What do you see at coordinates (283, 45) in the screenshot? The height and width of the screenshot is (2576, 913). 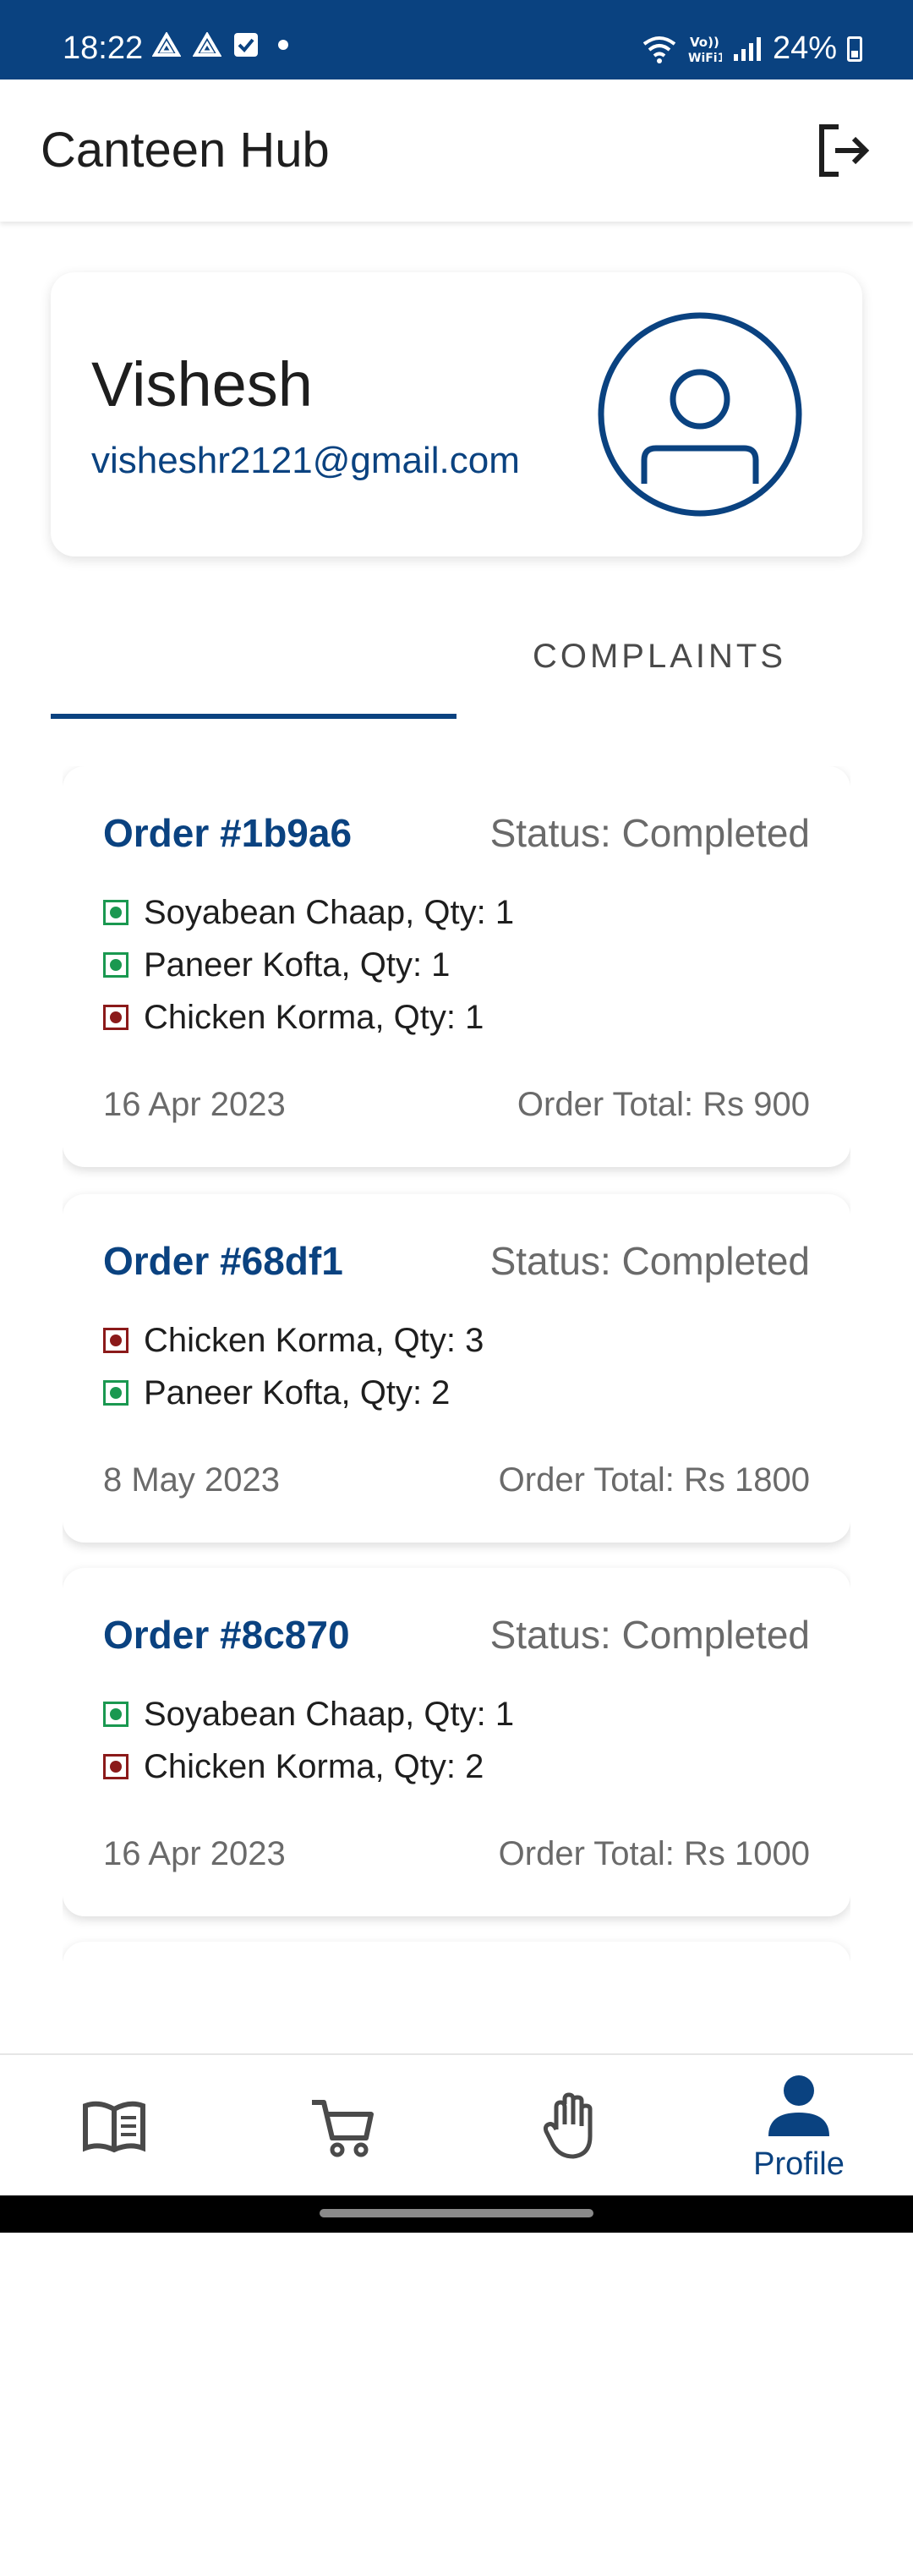 I see `dot-icon` at bounding box center [283, 45].